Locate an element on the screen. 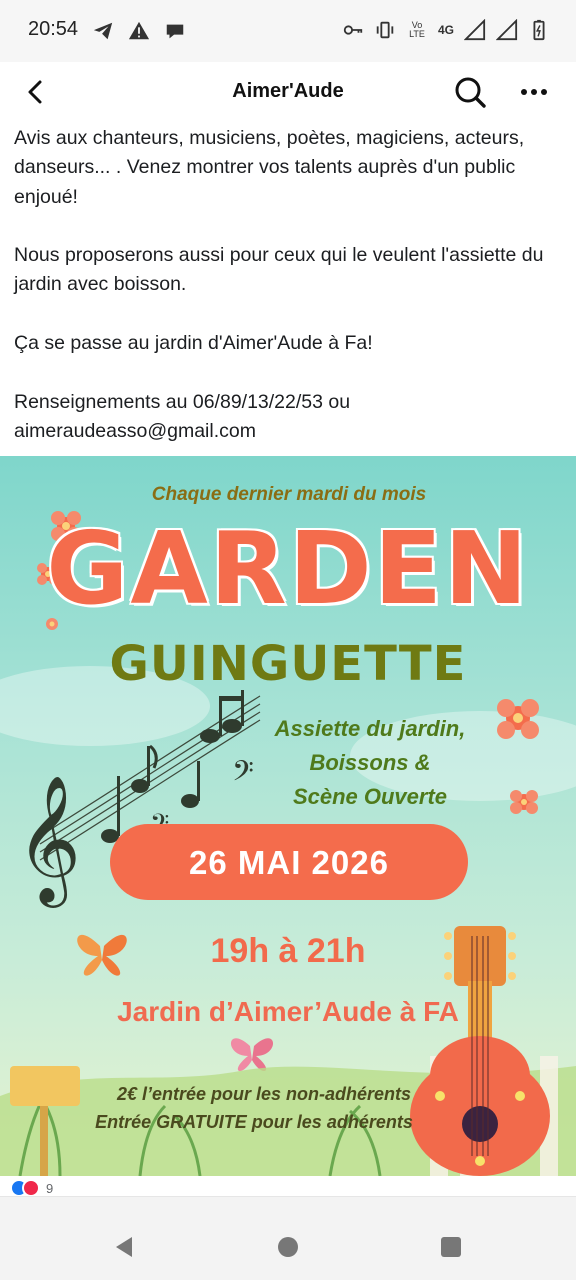  app-bar: Aimer'Aude is located at coordinates (288, 92).